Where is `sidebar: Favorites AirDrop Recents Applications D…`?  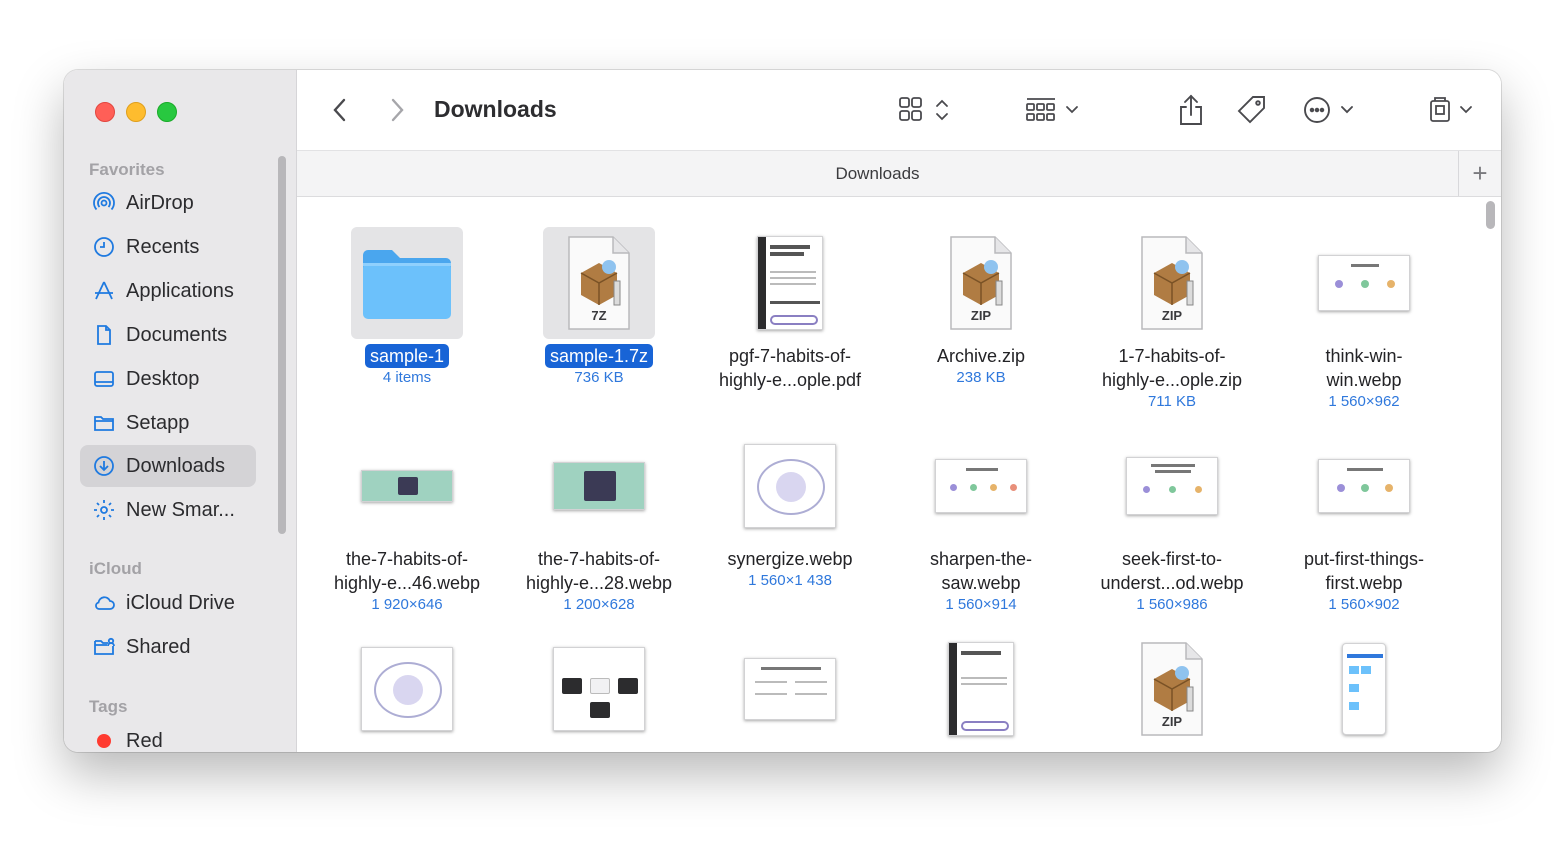
sidebar: Favorites AirDrop Recents Applications D… is located at coordinates (180, 411).